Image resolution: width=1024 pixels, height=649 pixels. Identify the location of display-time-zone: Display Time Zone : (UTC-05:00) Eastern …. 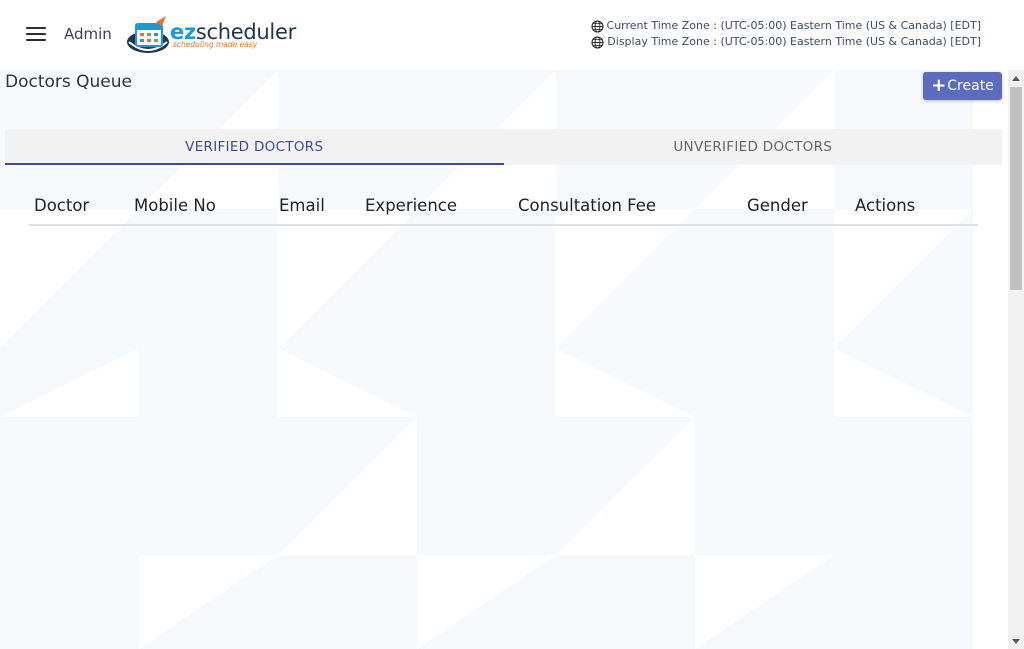
(786, 42).